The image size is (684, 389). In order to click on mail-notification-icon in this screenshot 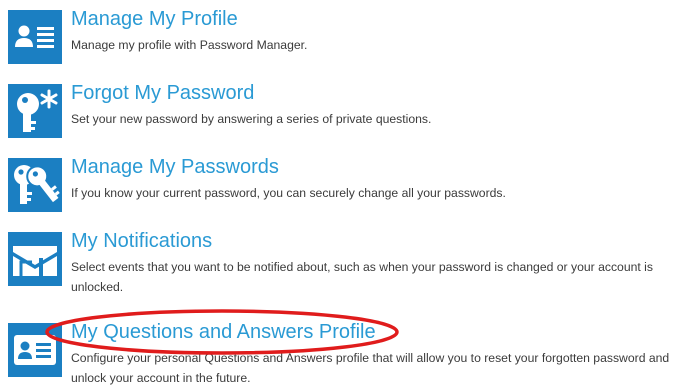, I will do `click(35, 259)`.